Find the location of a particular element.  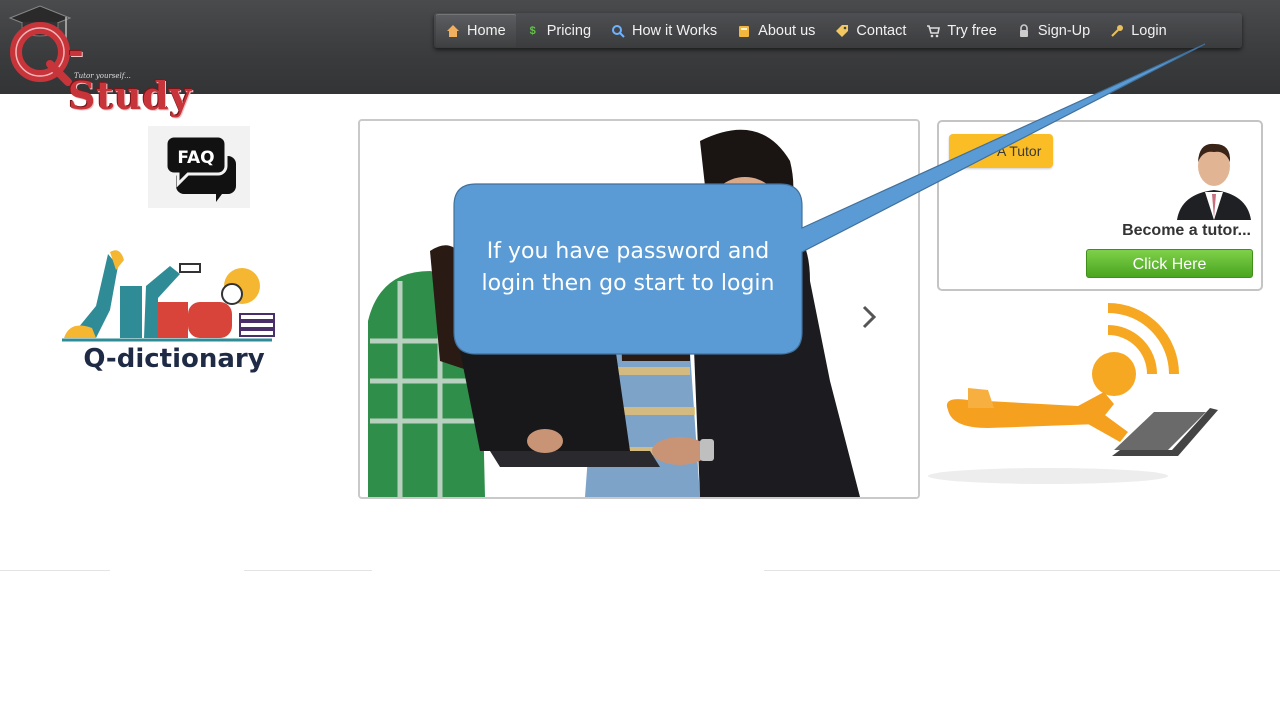

reading-person-icon is located at coordinates (168, 296).